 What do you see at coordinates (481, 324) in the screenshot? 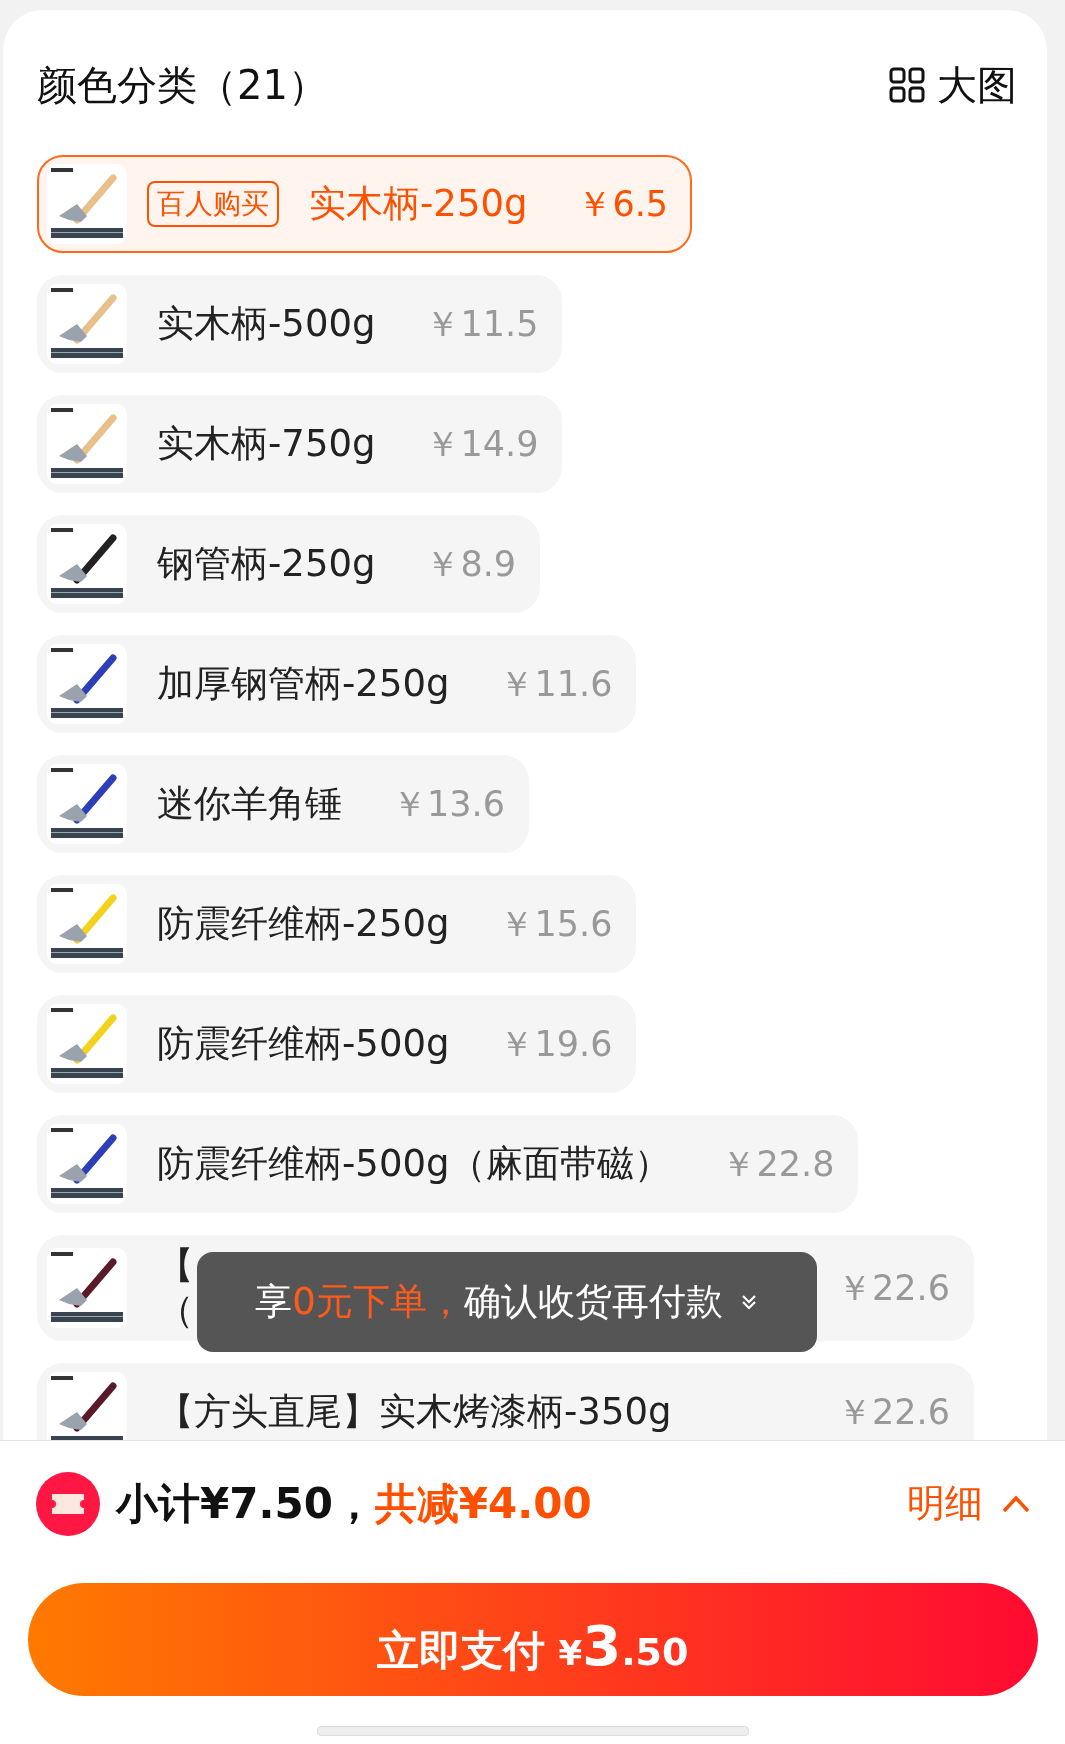
I see `variant-price: ￥11.5` at bounding box center [481, 324].